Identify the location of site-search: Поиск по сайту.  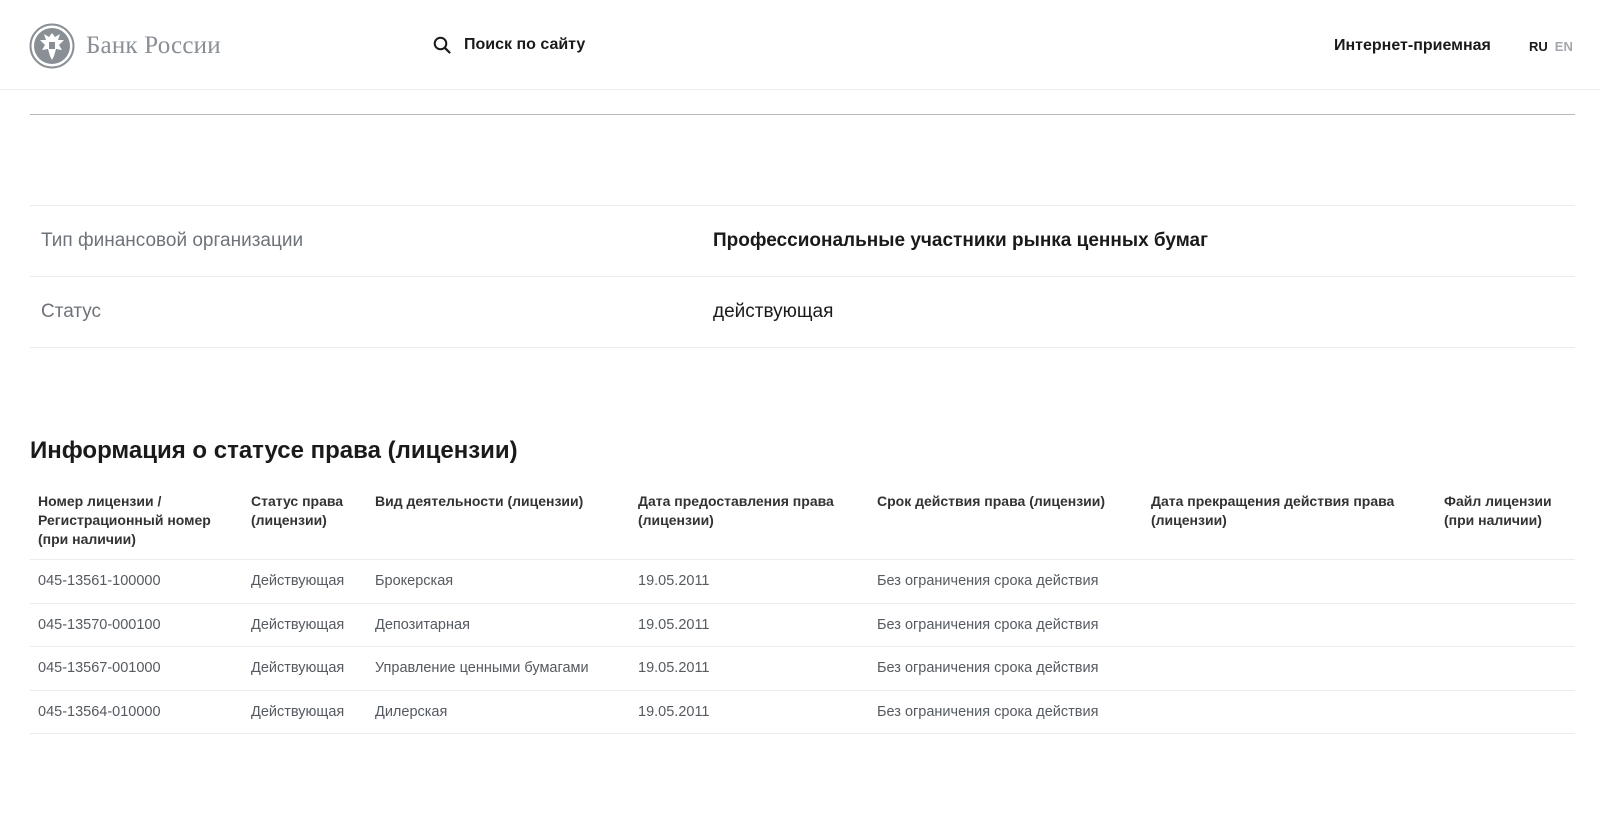
(509, 45).